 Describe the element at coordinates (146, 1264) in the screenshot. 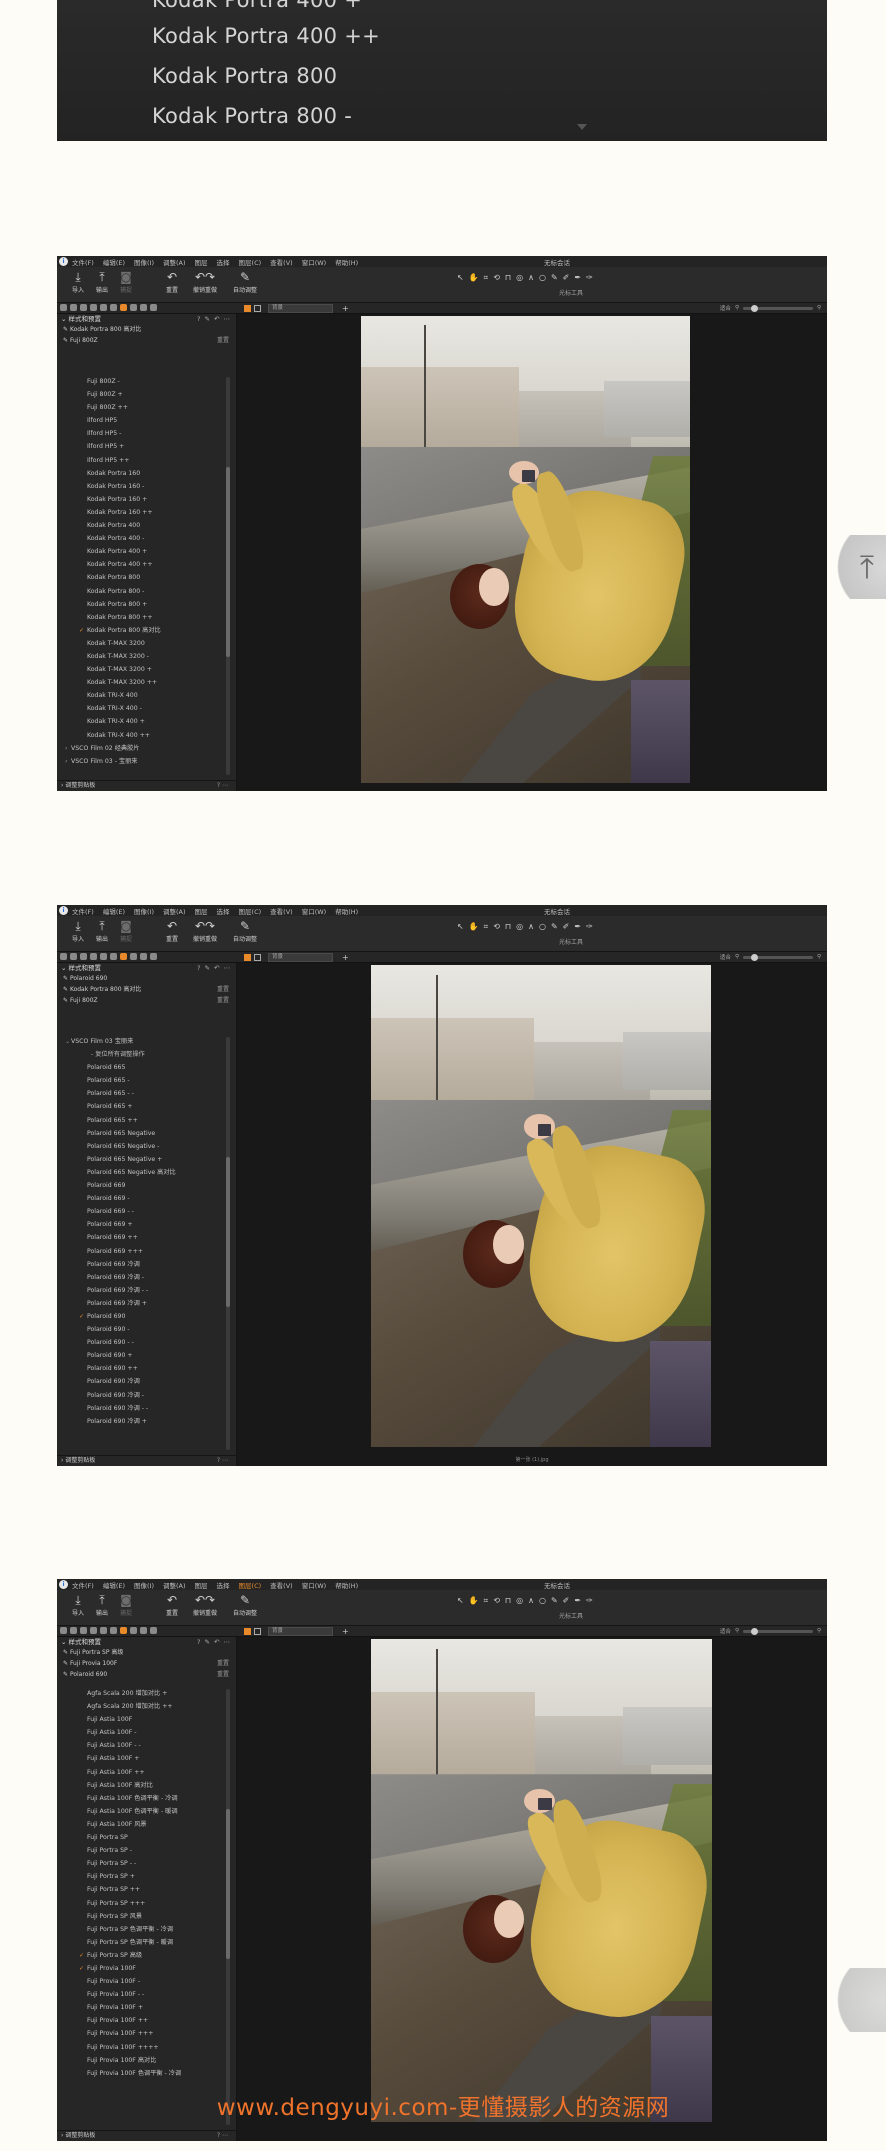

I see `style-item: Polaroid 669 冷调` at that location.